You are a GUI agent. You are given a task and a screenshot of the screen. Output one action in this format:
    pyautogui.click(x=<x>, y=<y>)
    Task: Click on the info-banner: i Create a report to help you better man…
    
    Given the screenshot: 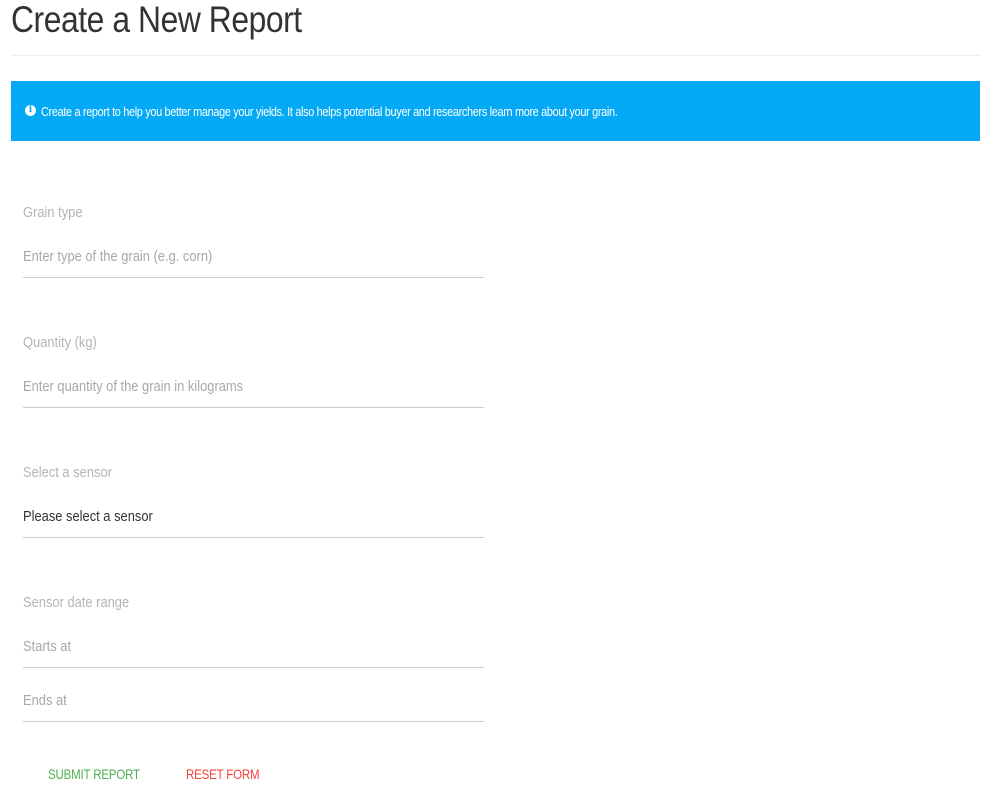 What is the action you would take?
    pyautogui.click(x=495, y=111)
    